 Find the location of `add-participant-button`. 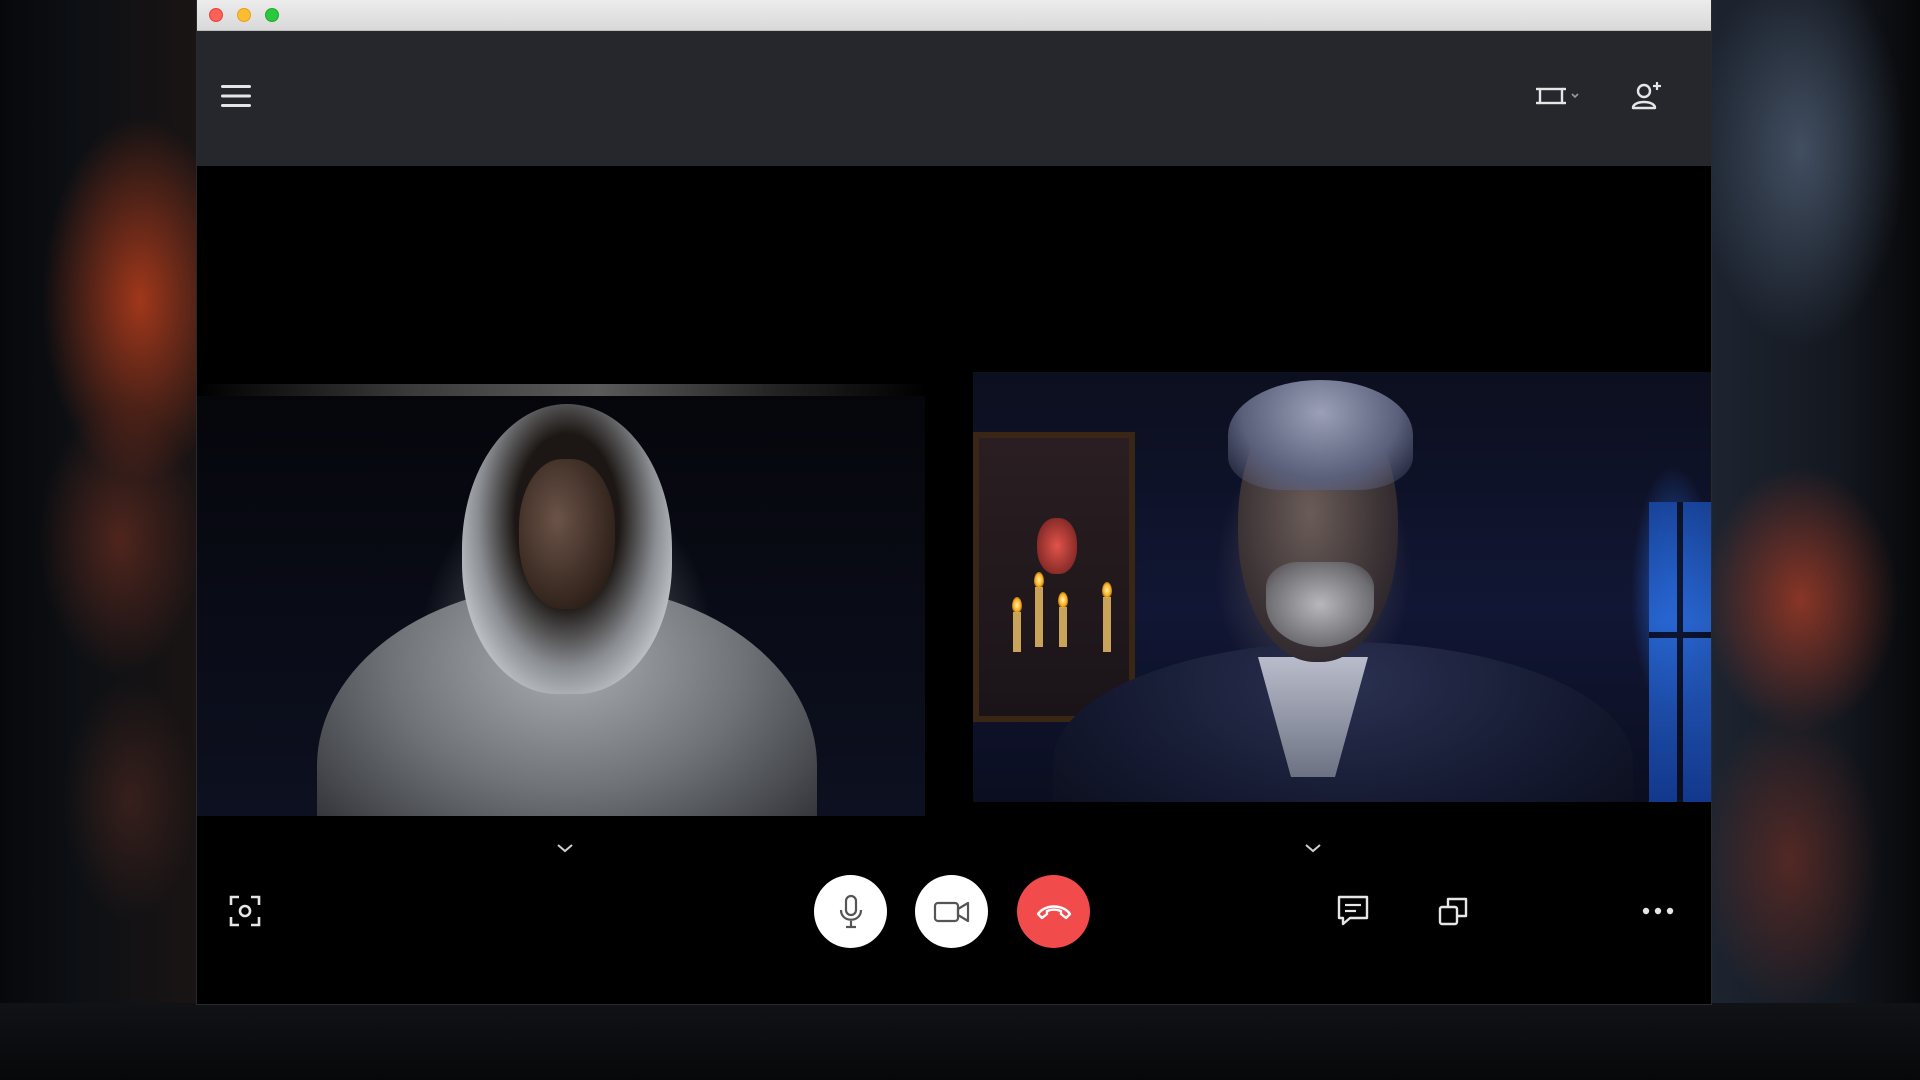

add-participant-button is located at coordinates (1647, 96).